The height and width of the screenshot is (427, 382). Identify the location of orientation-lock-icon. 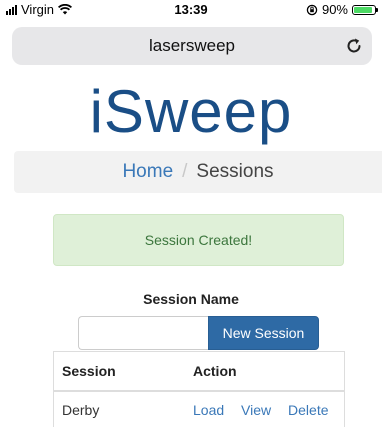
(312, 9).